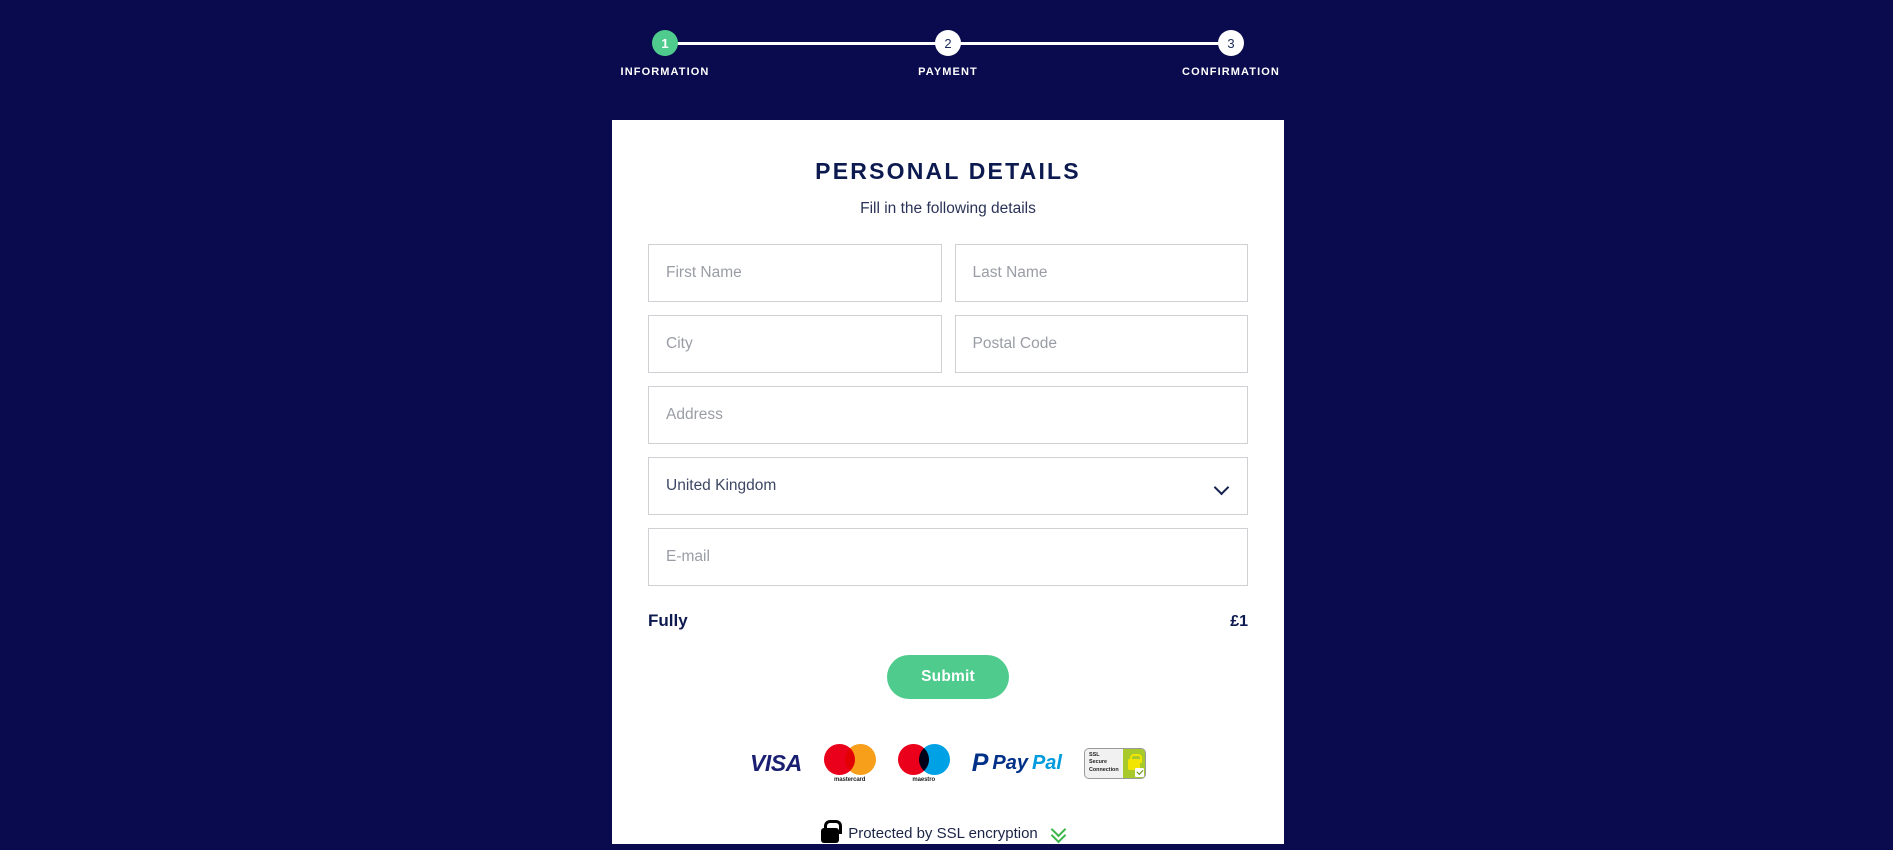 This screenshot has width=1893, height=850. Describe the element at coordinates (1101, 344) in the screenshot. I see `postal-code-input: Postal Code` at that location.